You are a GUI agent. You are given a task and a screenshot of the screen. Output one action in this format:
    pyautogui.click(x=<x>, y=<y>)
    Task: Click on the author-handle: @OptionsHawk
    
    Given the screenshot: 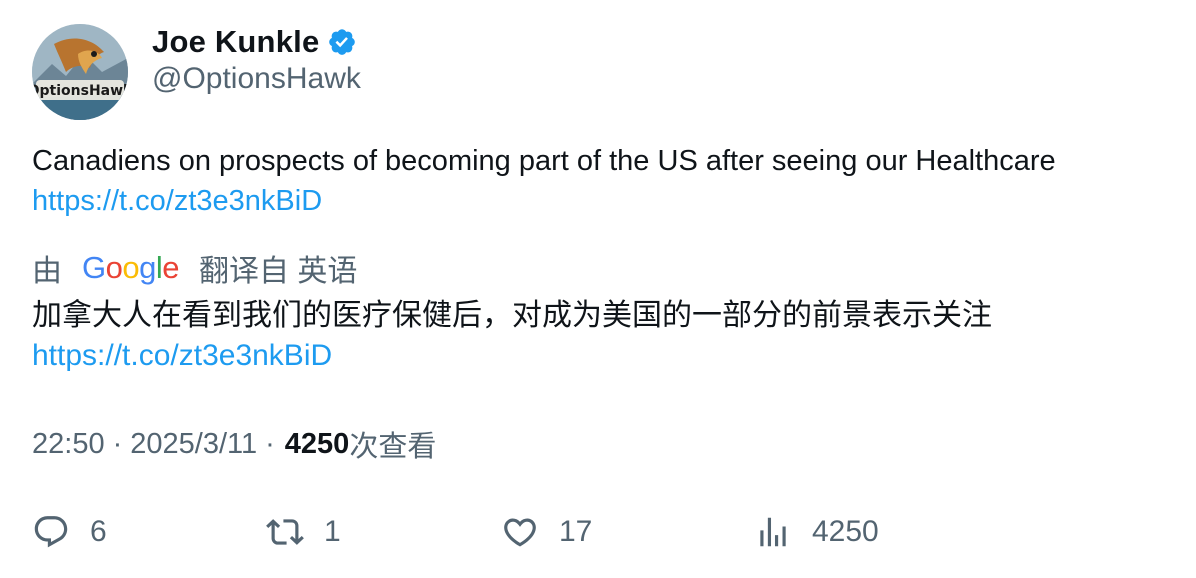 What is the action you would take?
    pyautogui.click(x=256, y=79)
    